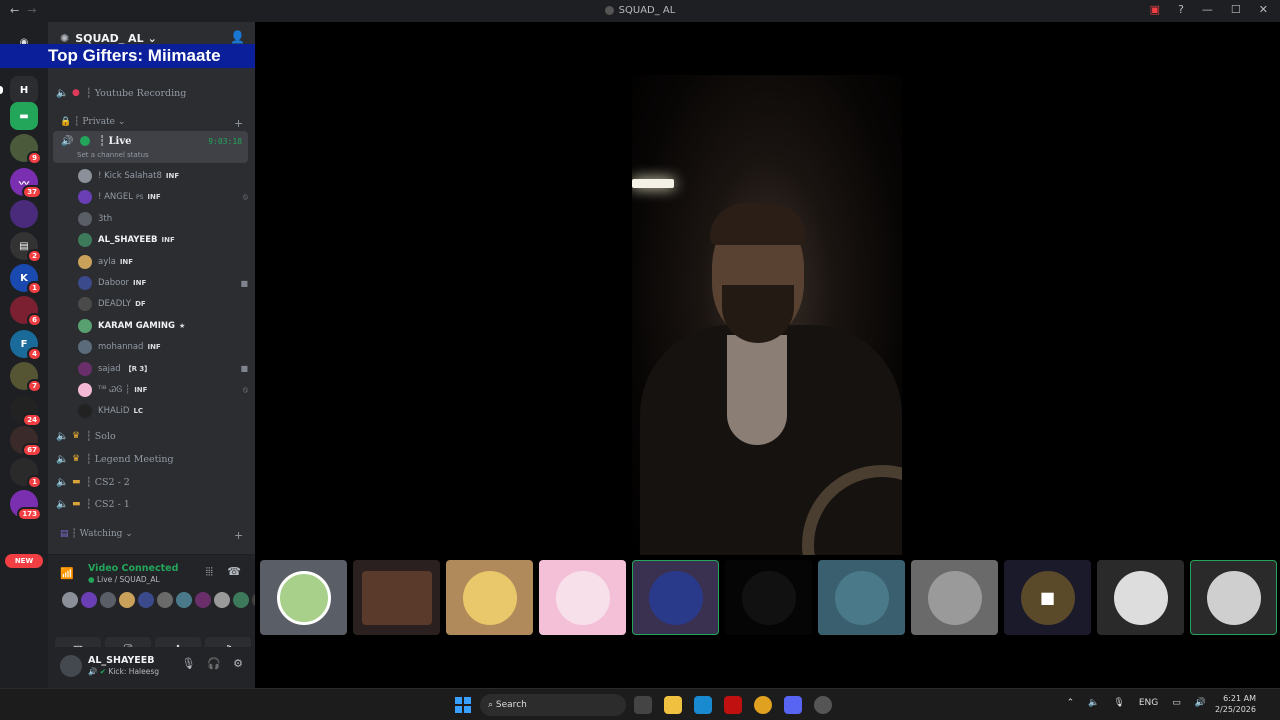  What do you see at coordinates (114, 390) in the screenshot?
I see `user-name: ᵀᴵᴮ ᏊᎶ ┆` at bounding box center [114, 390].